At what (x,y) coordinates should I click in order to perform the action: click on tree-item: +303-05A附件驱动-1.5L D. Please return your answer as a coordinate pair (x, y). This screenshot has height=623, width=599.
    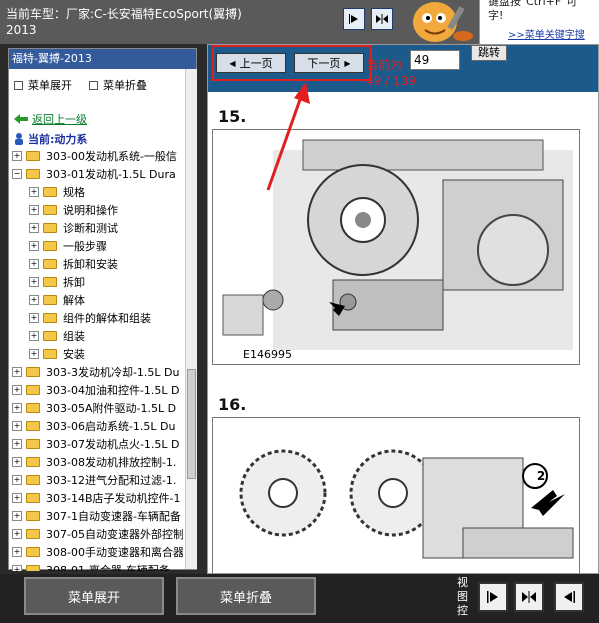
    Looking at the image, I should click on (94, 408).